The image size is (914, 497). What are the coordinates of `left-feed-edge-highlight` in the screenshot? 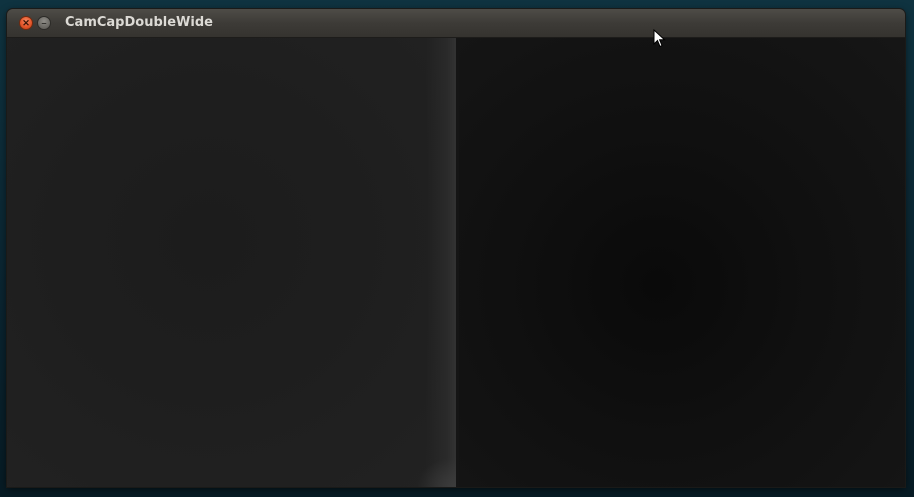 It's located at (441, 262).